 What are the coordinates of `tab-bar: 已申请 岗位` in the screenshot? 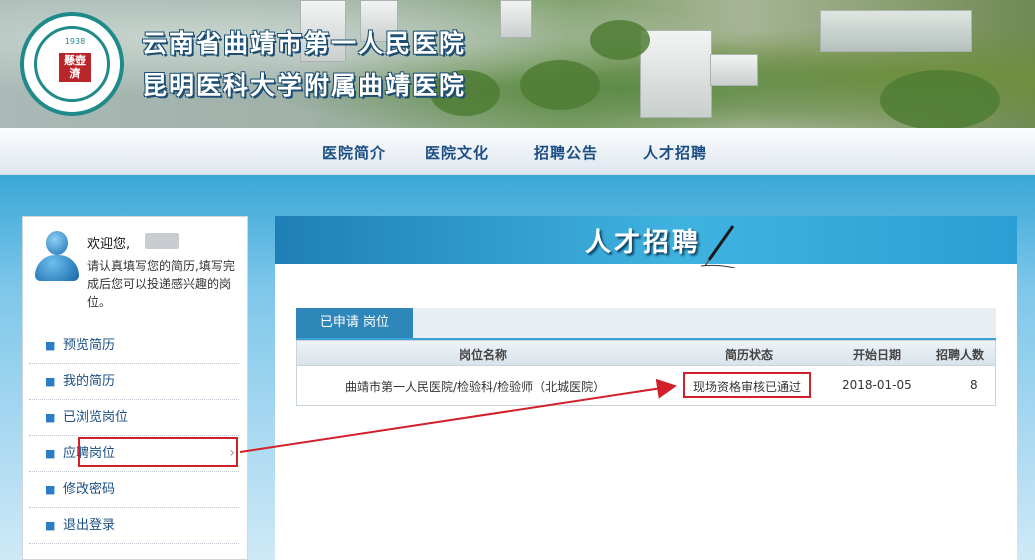 It's located at (646, 324).